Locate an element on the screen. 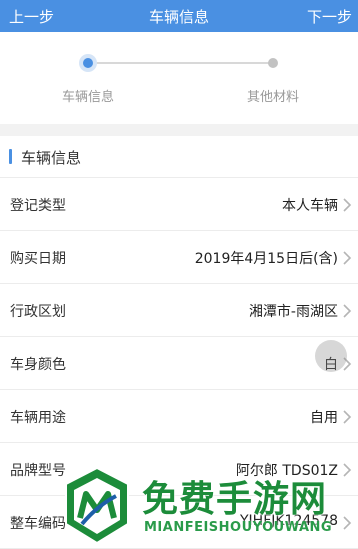  row-label: 车身颜色 is located at coordinates (38, 365).